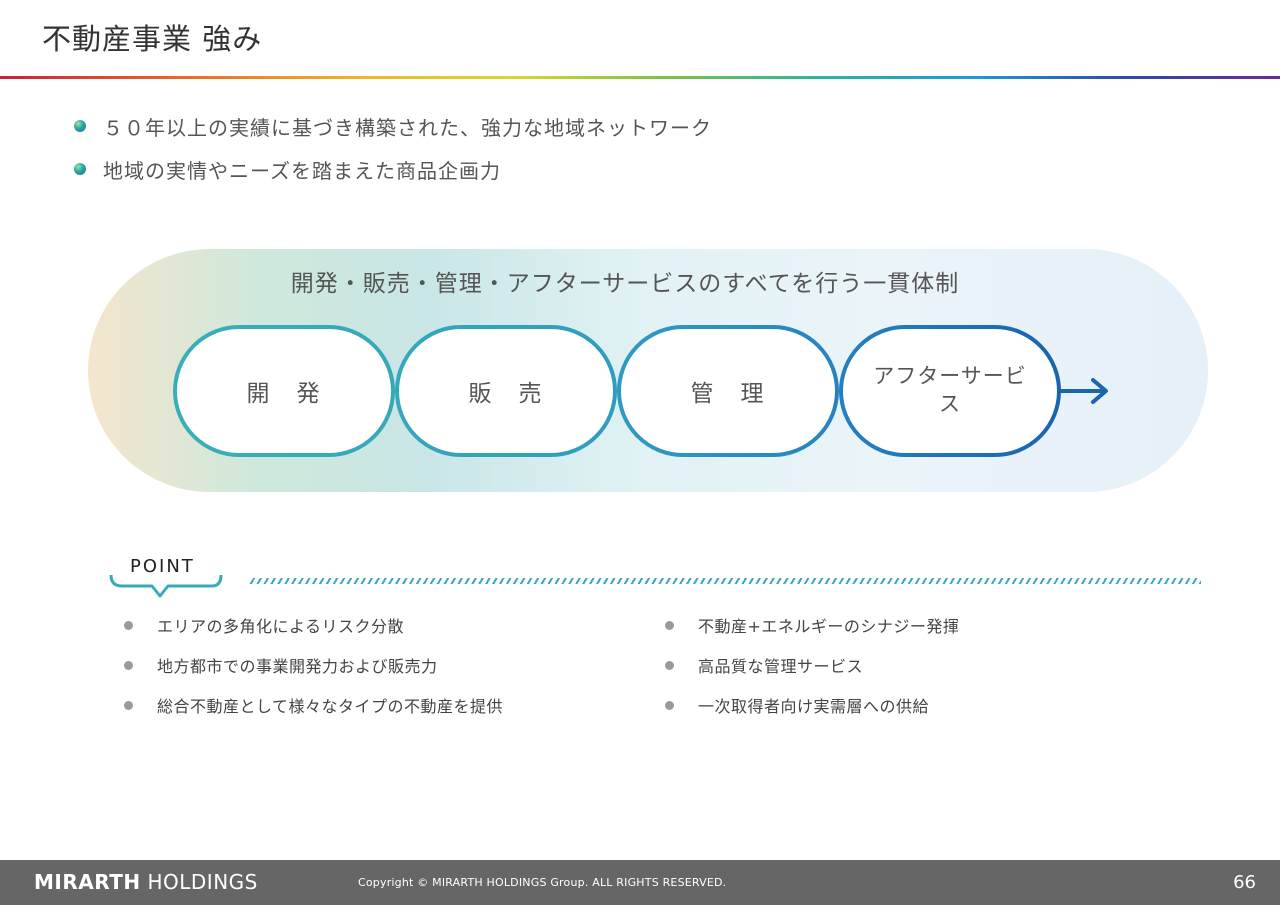  I want to click on point-item: 一次取得者向け実需層への供給, so click(812, 705).